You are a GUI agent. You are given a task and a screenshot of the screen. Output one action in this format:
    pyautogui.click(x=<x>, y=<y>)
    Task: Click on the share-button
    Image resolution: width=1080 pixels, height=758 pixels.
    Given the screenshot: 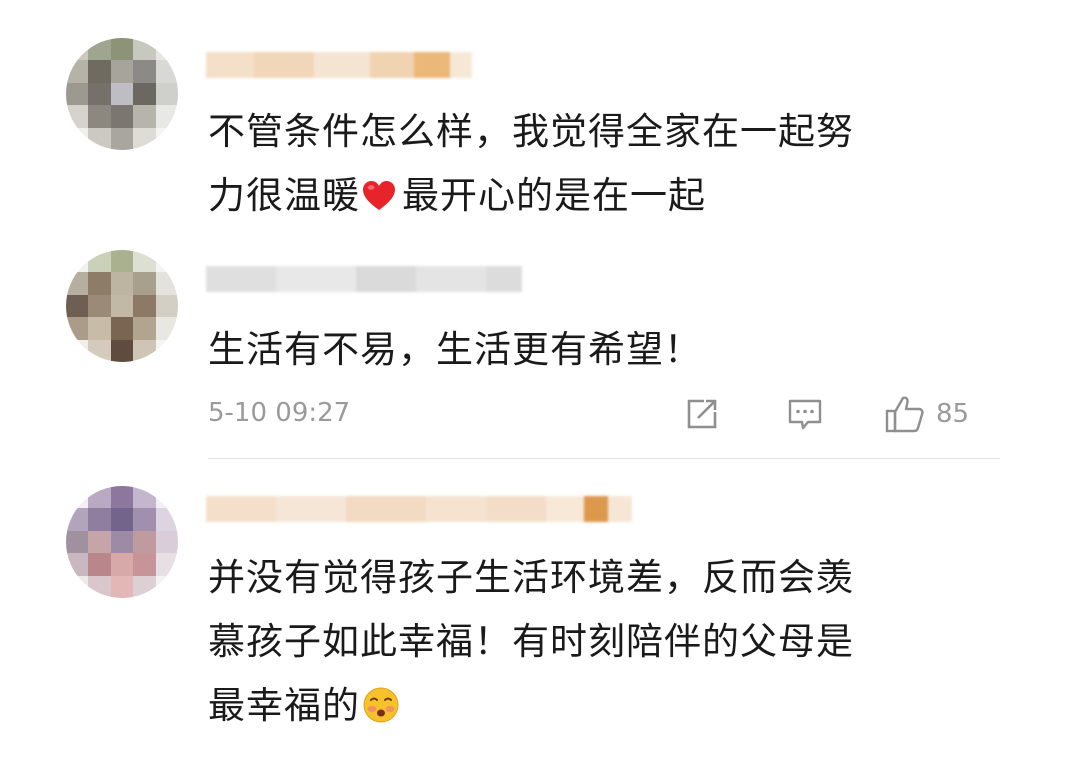 What is the action you would take?
    pyautogui.click(x=702, y=414)
    